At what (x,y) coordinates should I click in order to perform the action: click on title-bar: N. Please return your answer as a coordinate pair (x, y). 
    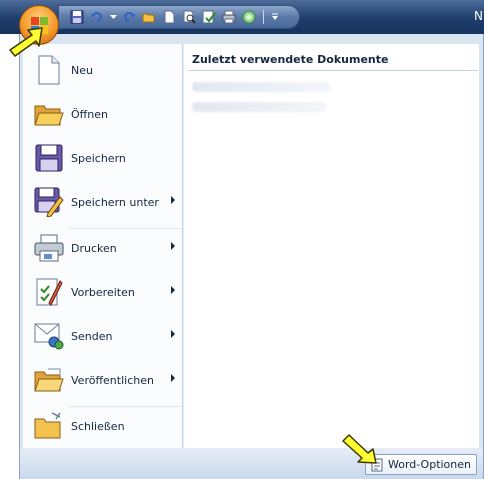
    Looking at the image, I should click on (242, 17).